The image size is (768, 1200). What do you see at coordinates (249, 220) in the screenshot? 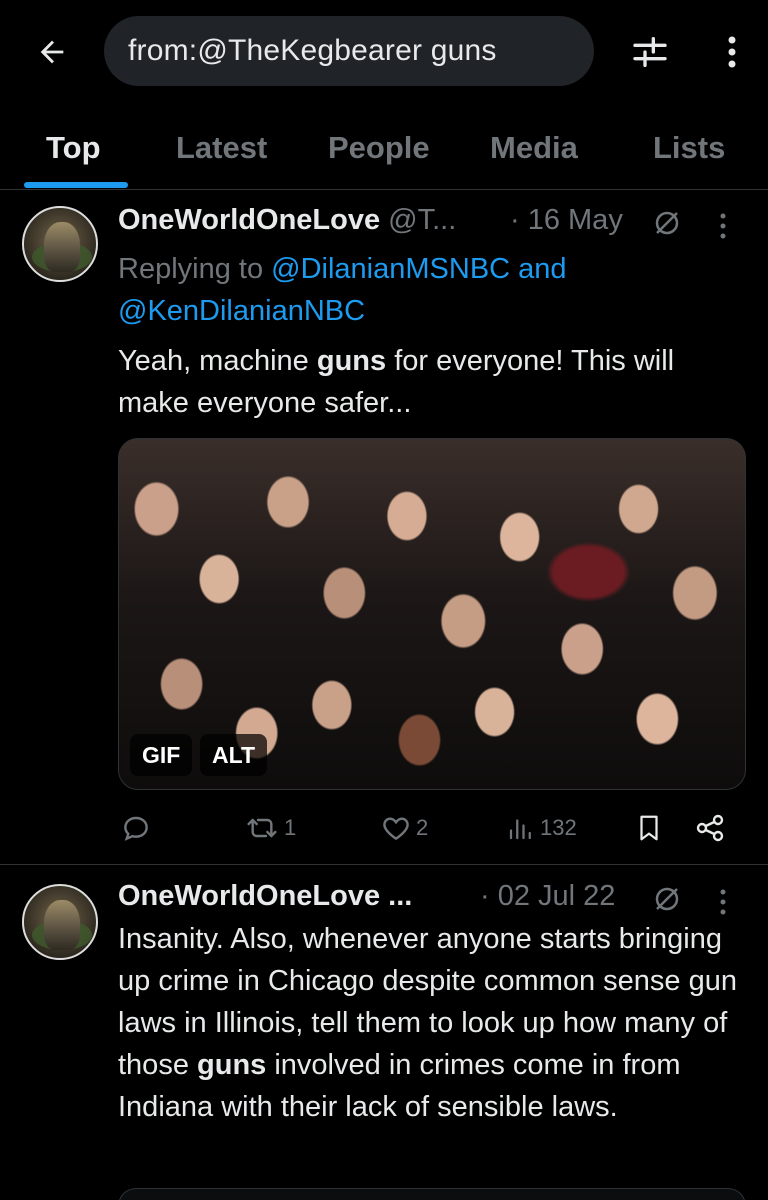
I see `display-name: OneWorldOneLove` at bounding box center [249, 220].